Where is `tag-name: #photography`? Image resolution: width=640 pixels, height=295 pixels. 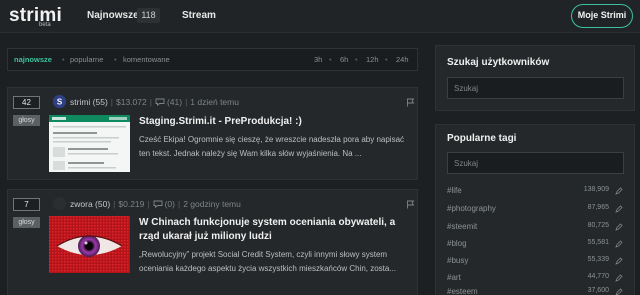
tag-name: #photography is located at coordinates (471, 208).